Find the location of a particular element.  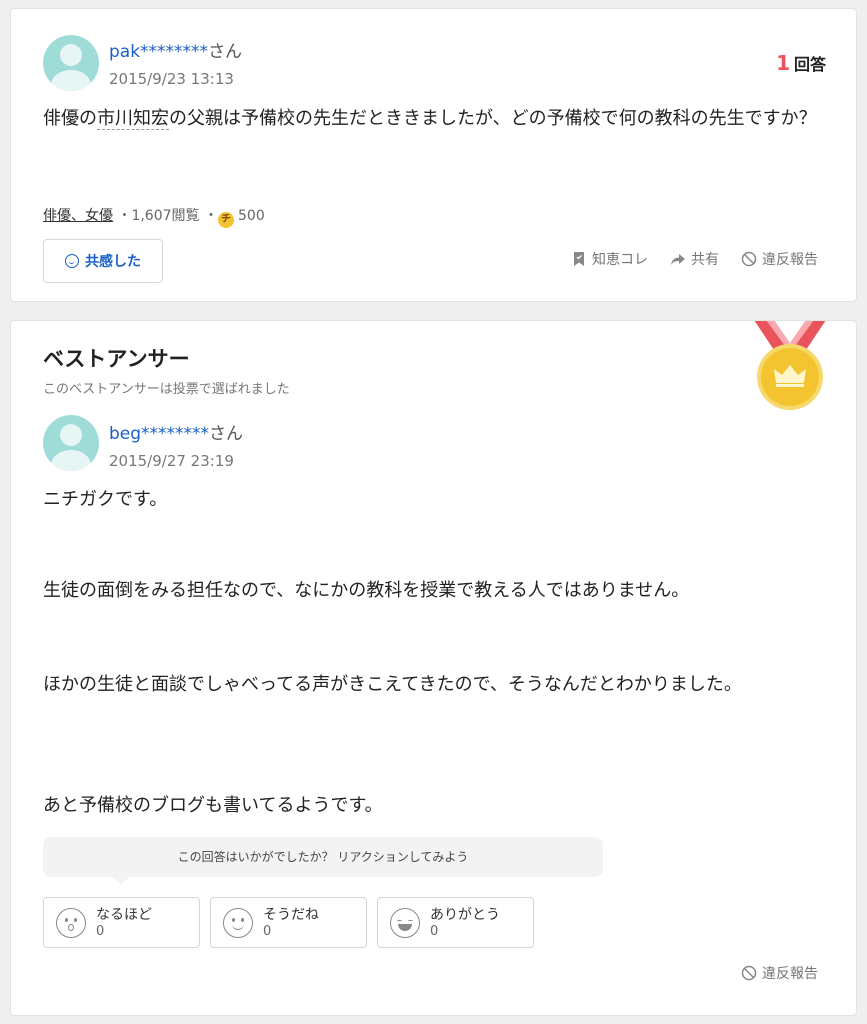

answer-count: 1 回答 is located at coordinates (801, 63).